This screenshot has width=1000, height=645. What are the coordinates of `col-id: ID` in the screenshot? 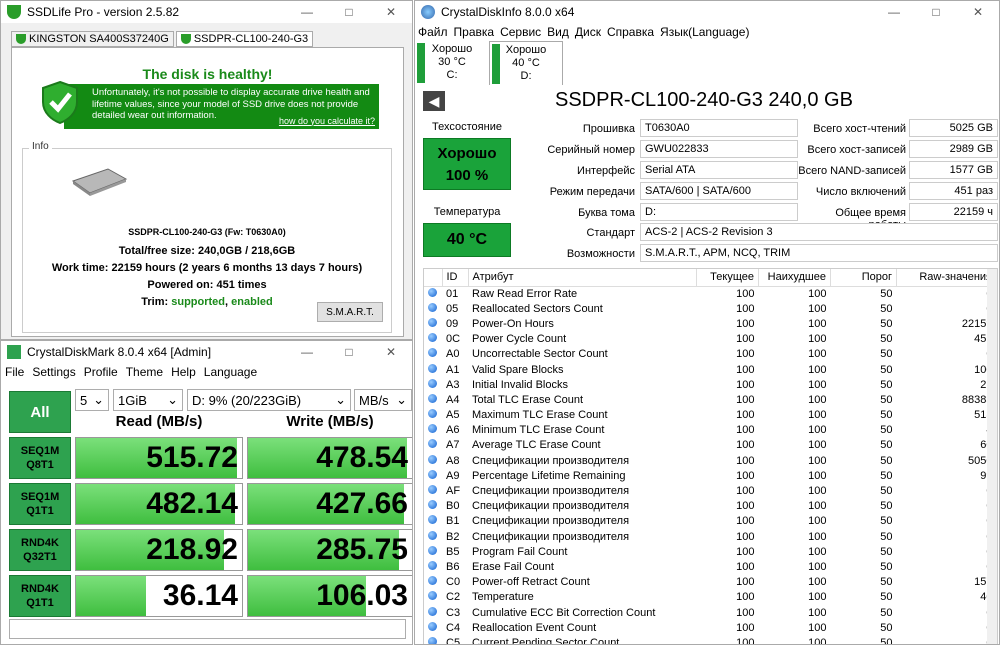 It's located at (455, 278).